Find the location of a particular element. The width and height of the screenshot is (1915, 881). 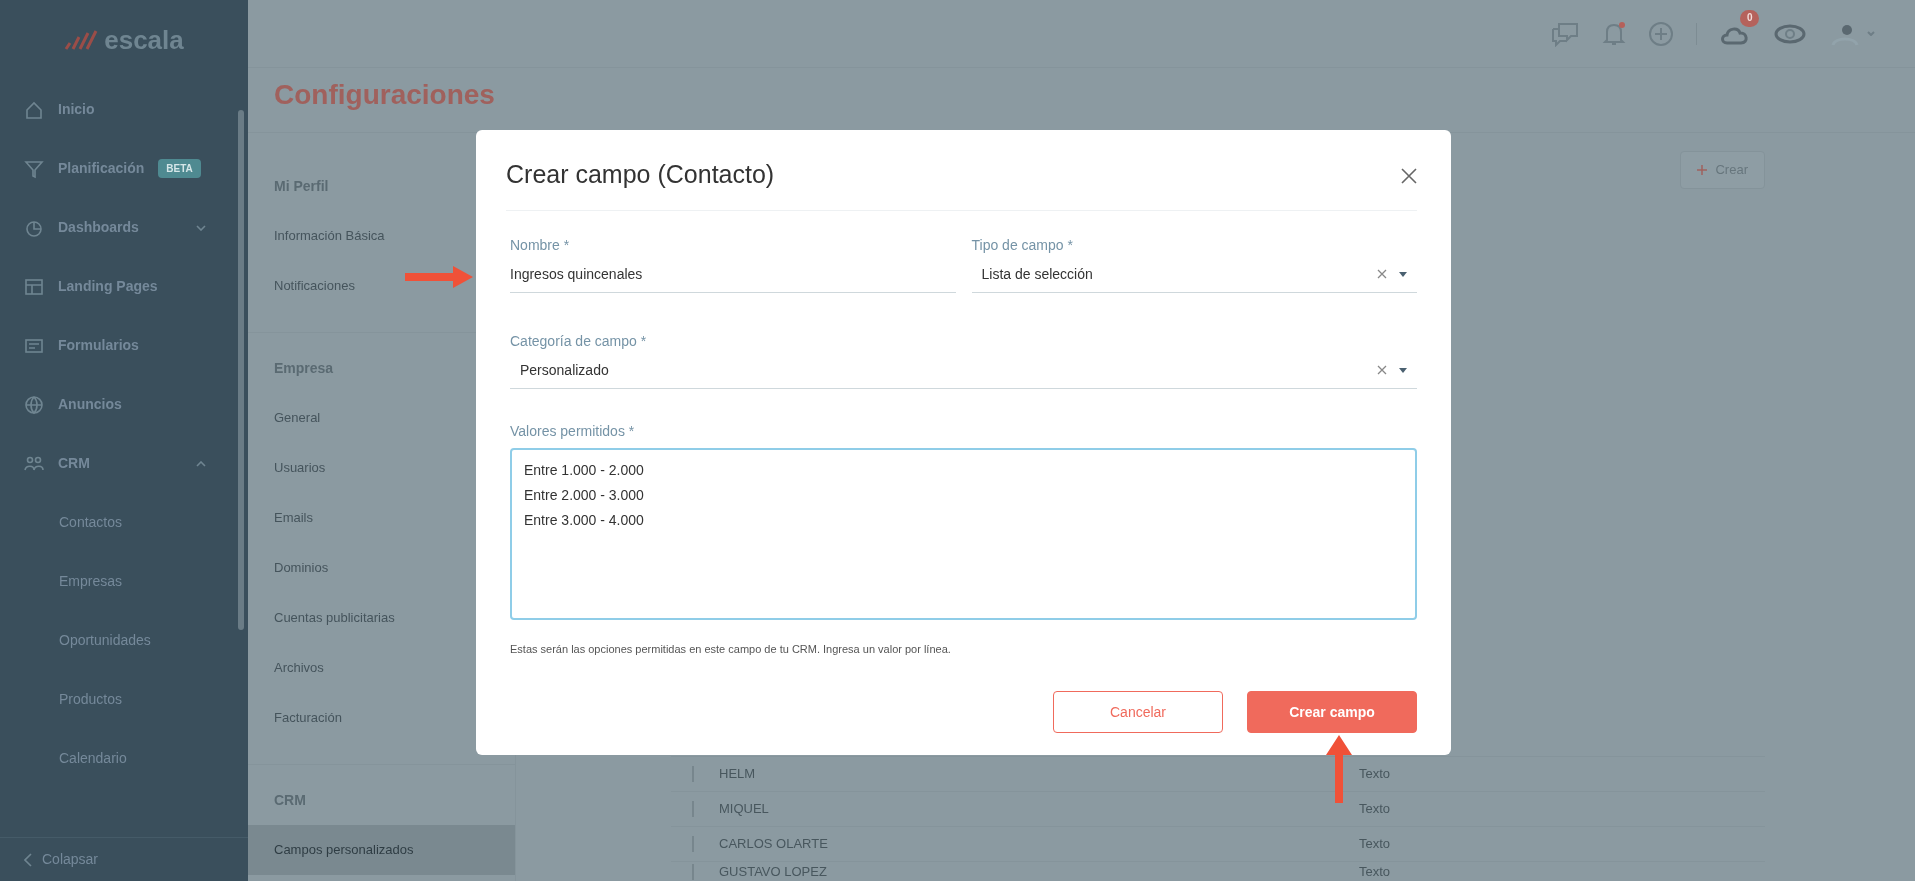

field-label: Categoría de campo * is located at coordinates (579, 341).